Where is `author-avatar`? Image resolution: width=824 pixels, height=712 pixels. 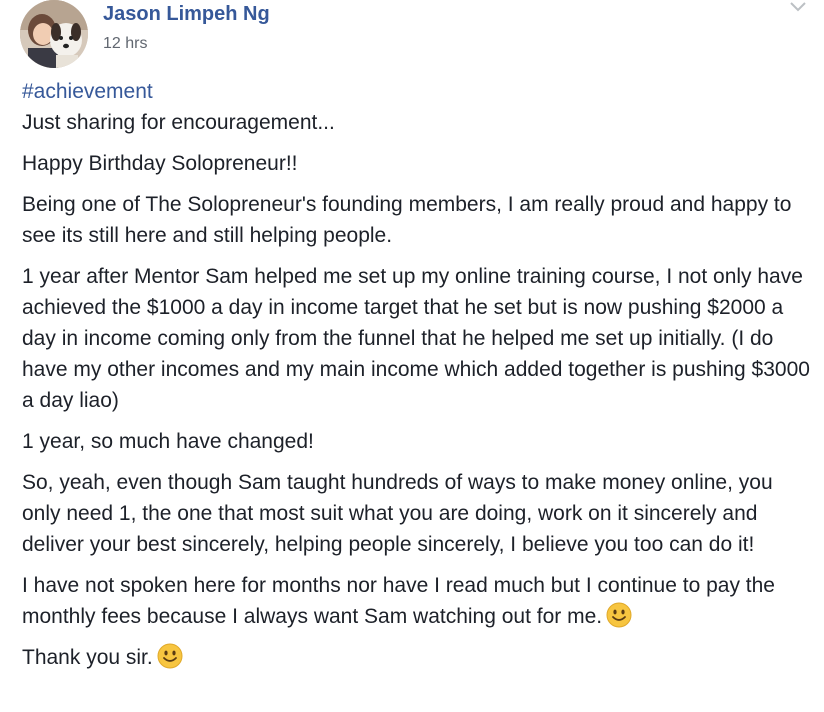 author-avatar is located at coordinates (54, 34).